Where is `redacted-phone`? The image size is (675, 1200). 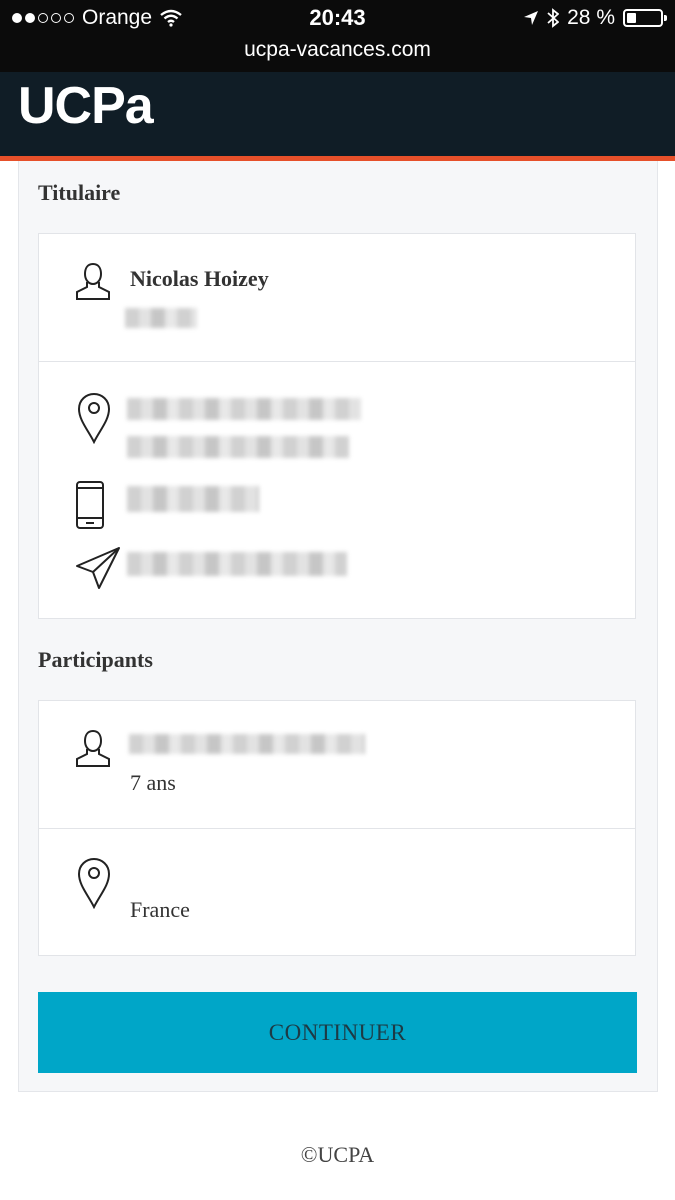
redacted-phone is located at coordinates (193, 499).